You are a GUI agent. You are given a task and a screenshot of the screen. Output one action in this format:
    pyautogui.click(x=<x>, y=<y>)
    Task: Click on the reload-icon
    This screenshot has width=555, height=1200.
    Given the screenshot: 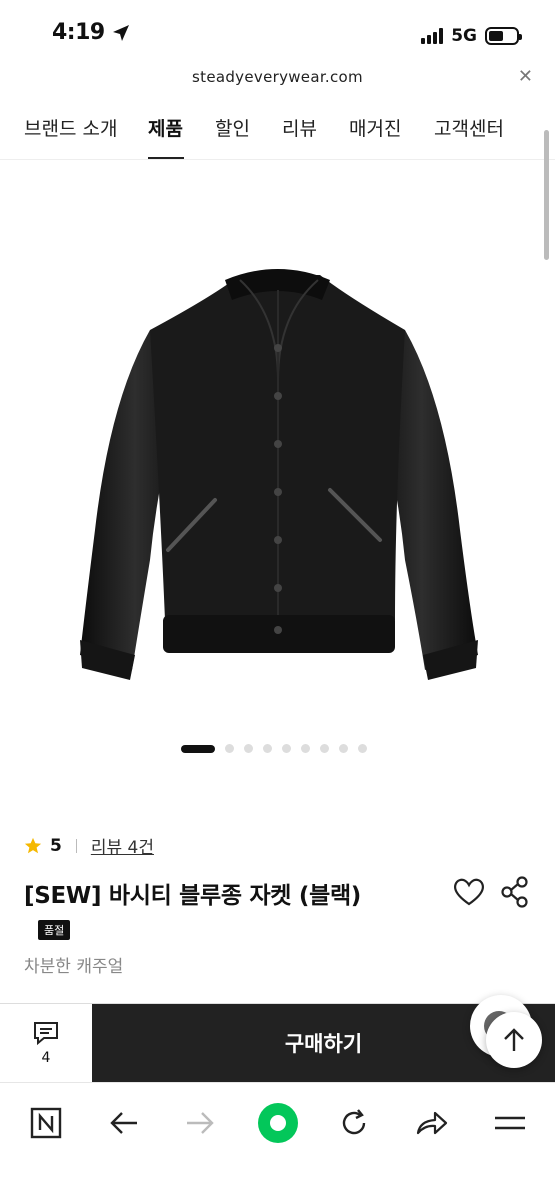 What is the action you would take?
    pyautogui.click(x=354, y=1122)
    